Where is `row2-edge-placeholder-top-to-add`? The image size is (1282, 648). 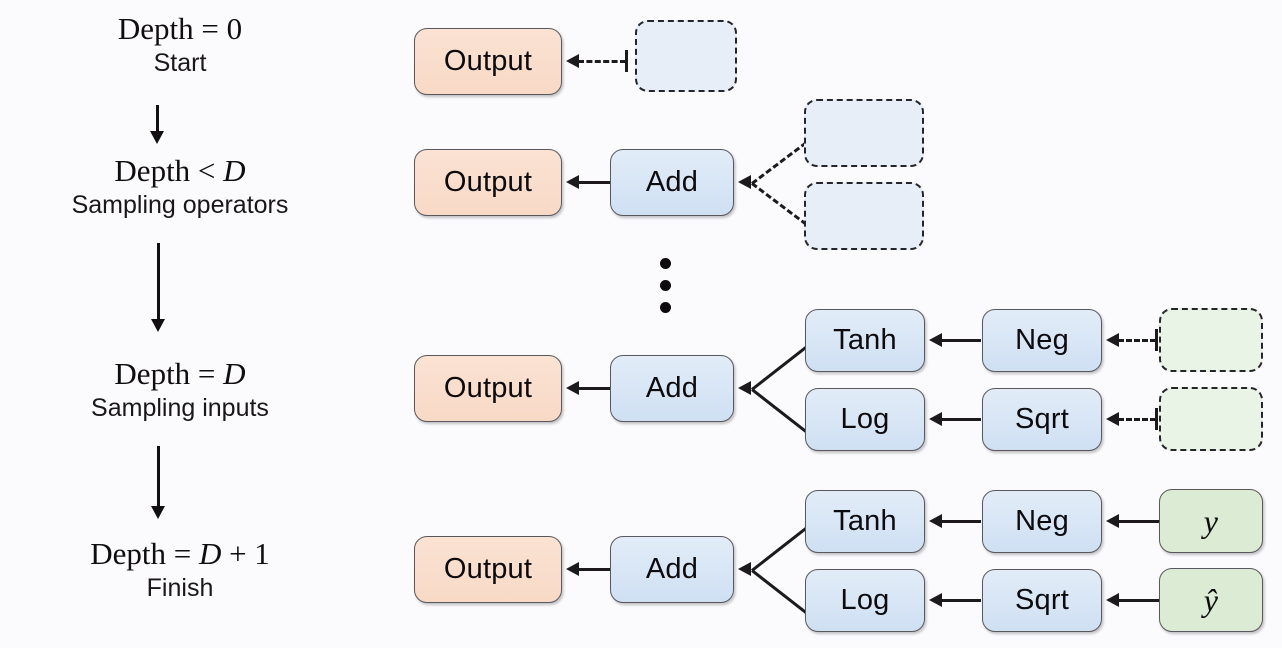 row2-edge-placeholder-top-to-add is located at coordinates (779, 163).